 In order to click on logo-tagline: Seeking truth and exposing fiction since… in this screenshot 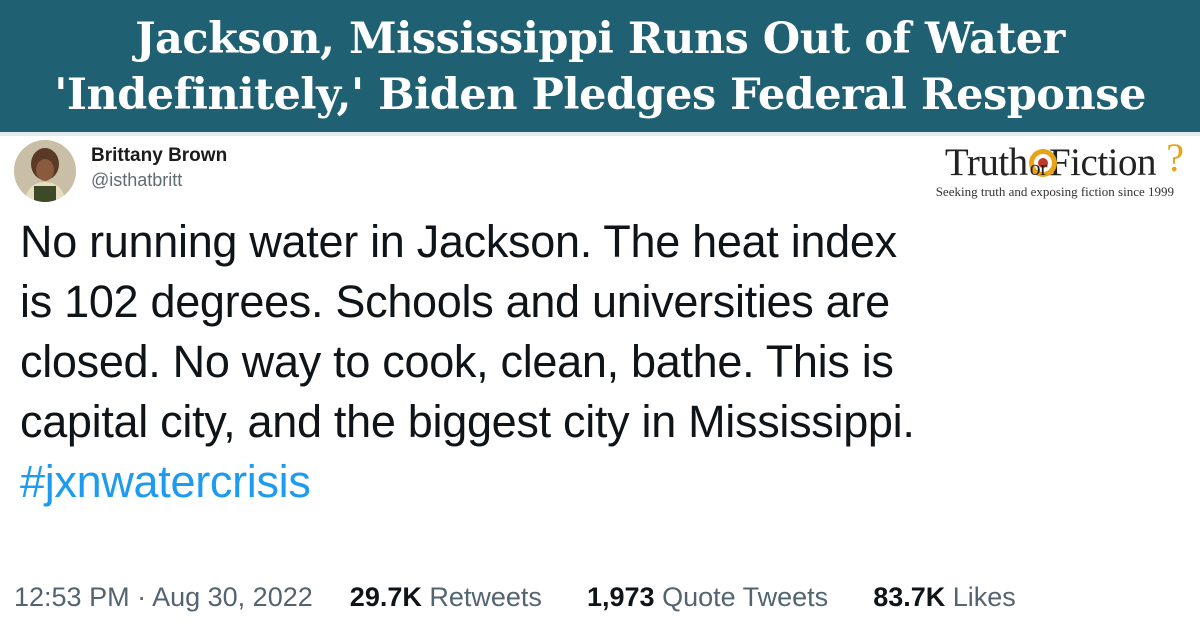, I will do `click(1054, 191)`.